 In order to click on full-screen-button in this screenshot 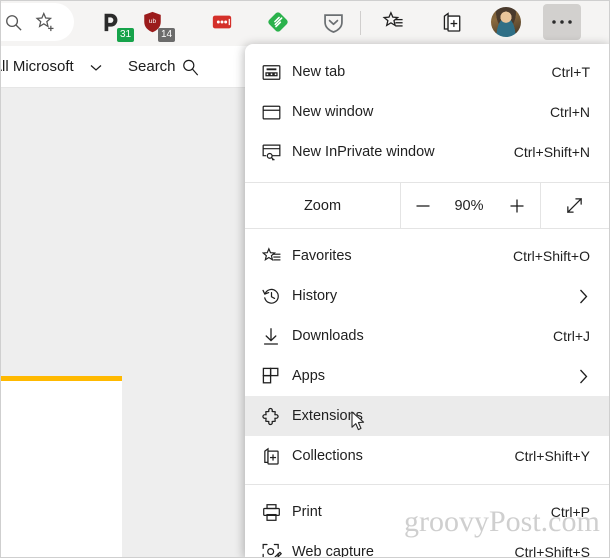, I will do `click(574, 205)`.